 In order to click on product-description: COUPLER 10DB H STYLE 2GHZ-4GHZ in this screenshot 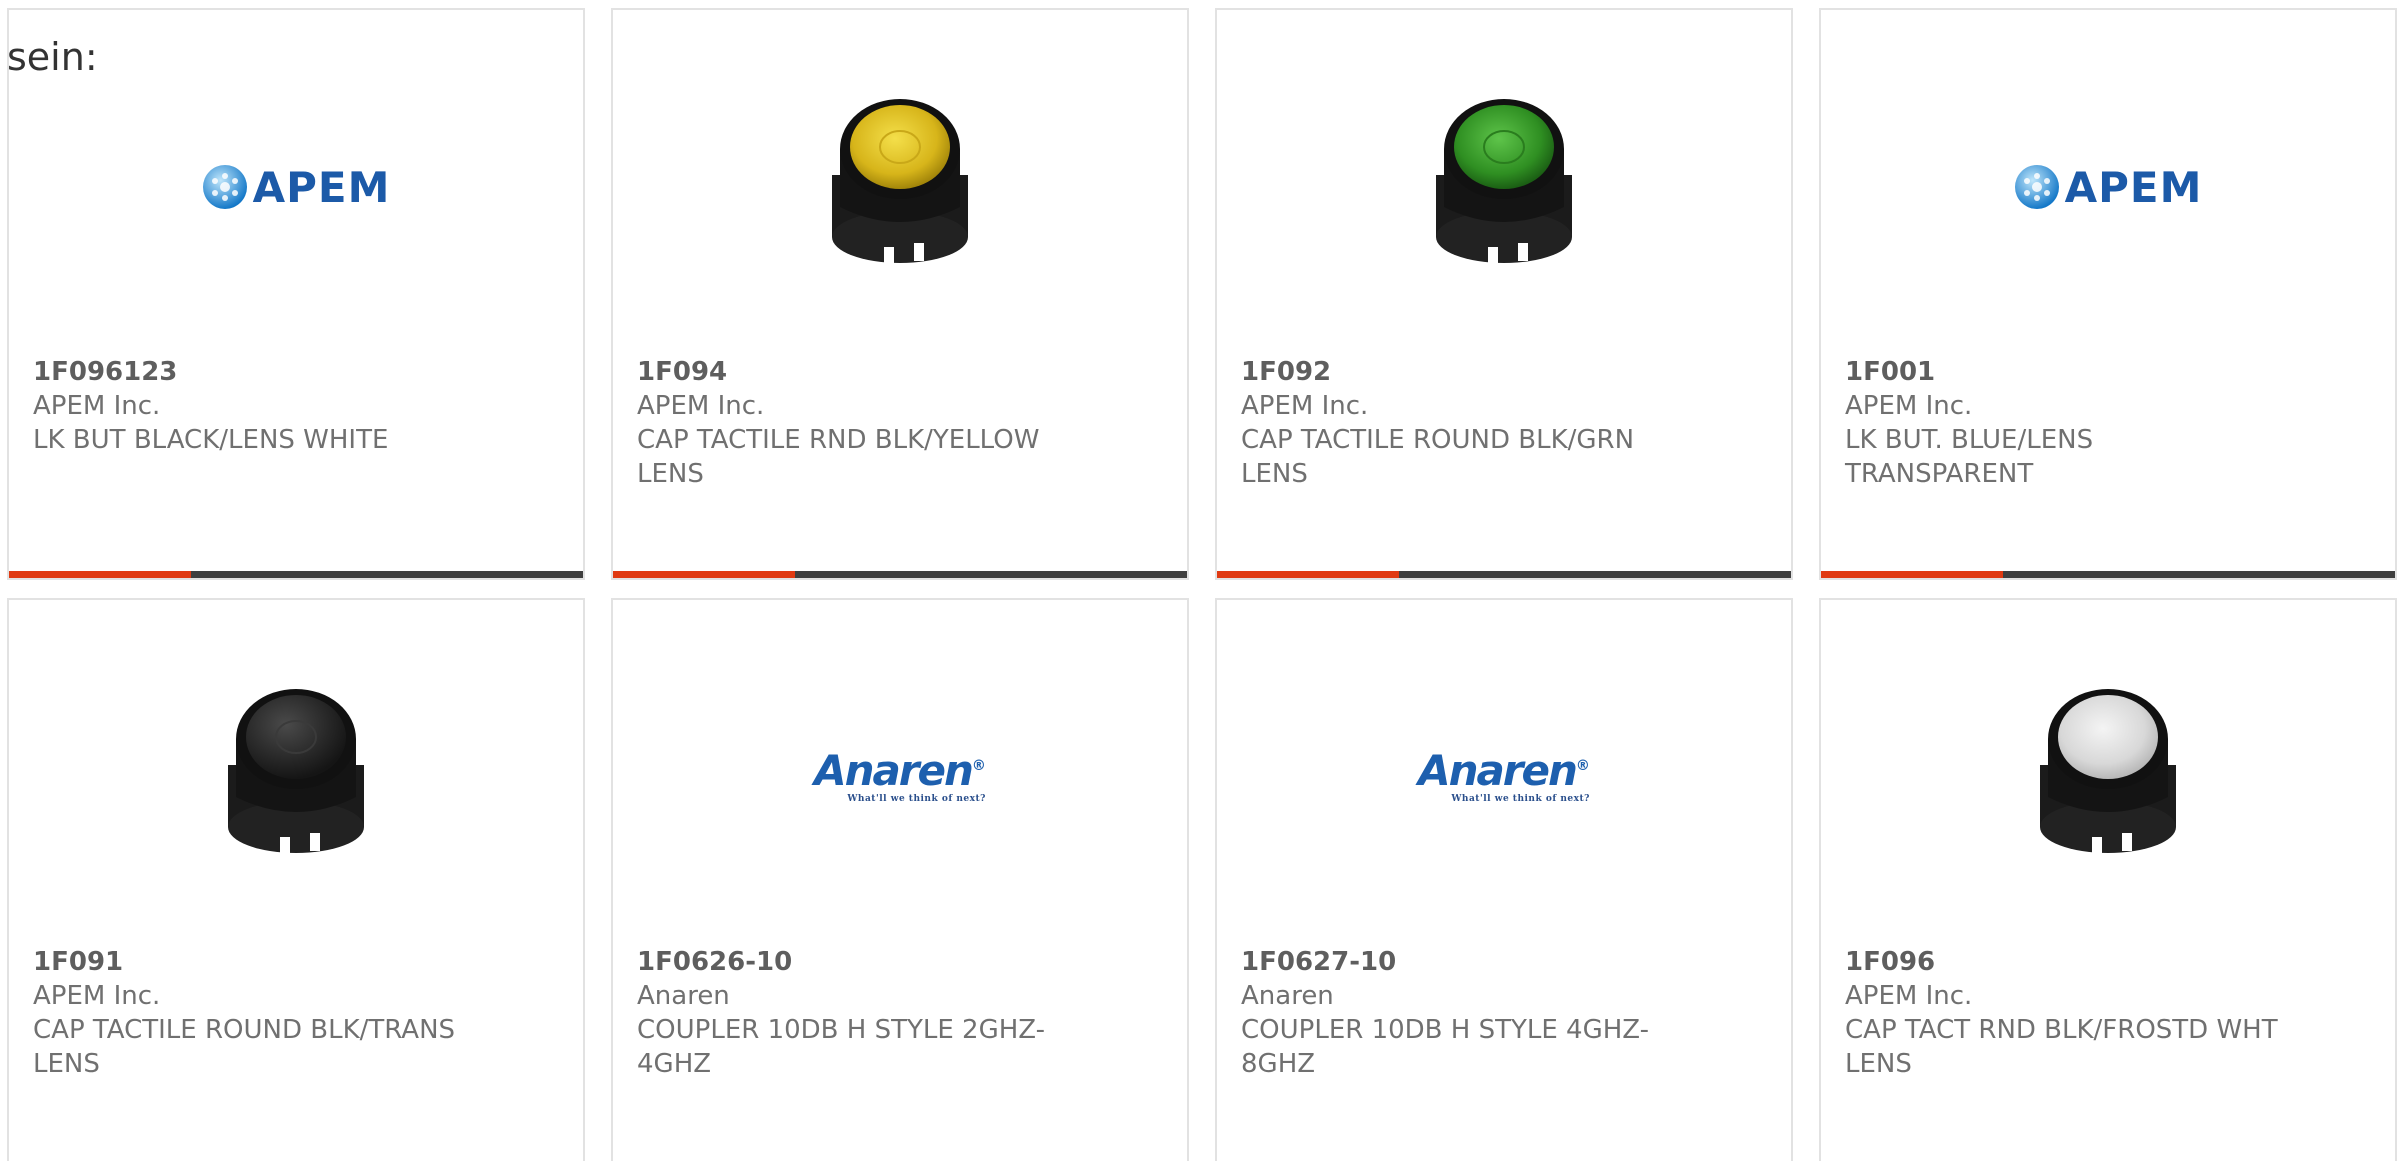, I will do `click(841, 1047)`.